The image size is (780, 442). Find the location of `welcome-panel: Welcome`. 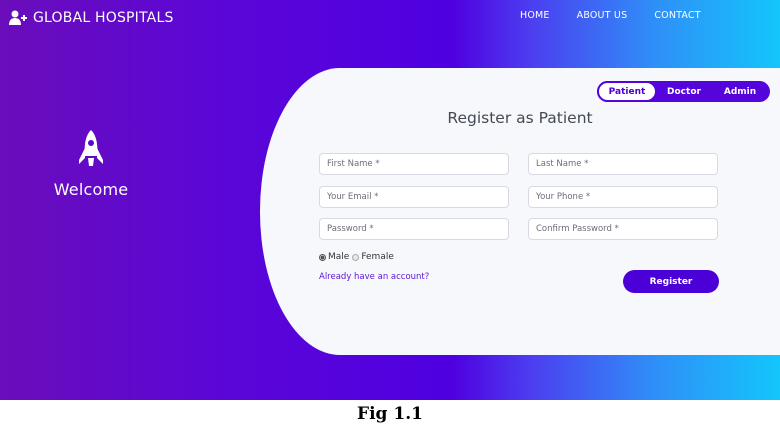

welcome-panel: Welcome is located at coordinates (91, 163).